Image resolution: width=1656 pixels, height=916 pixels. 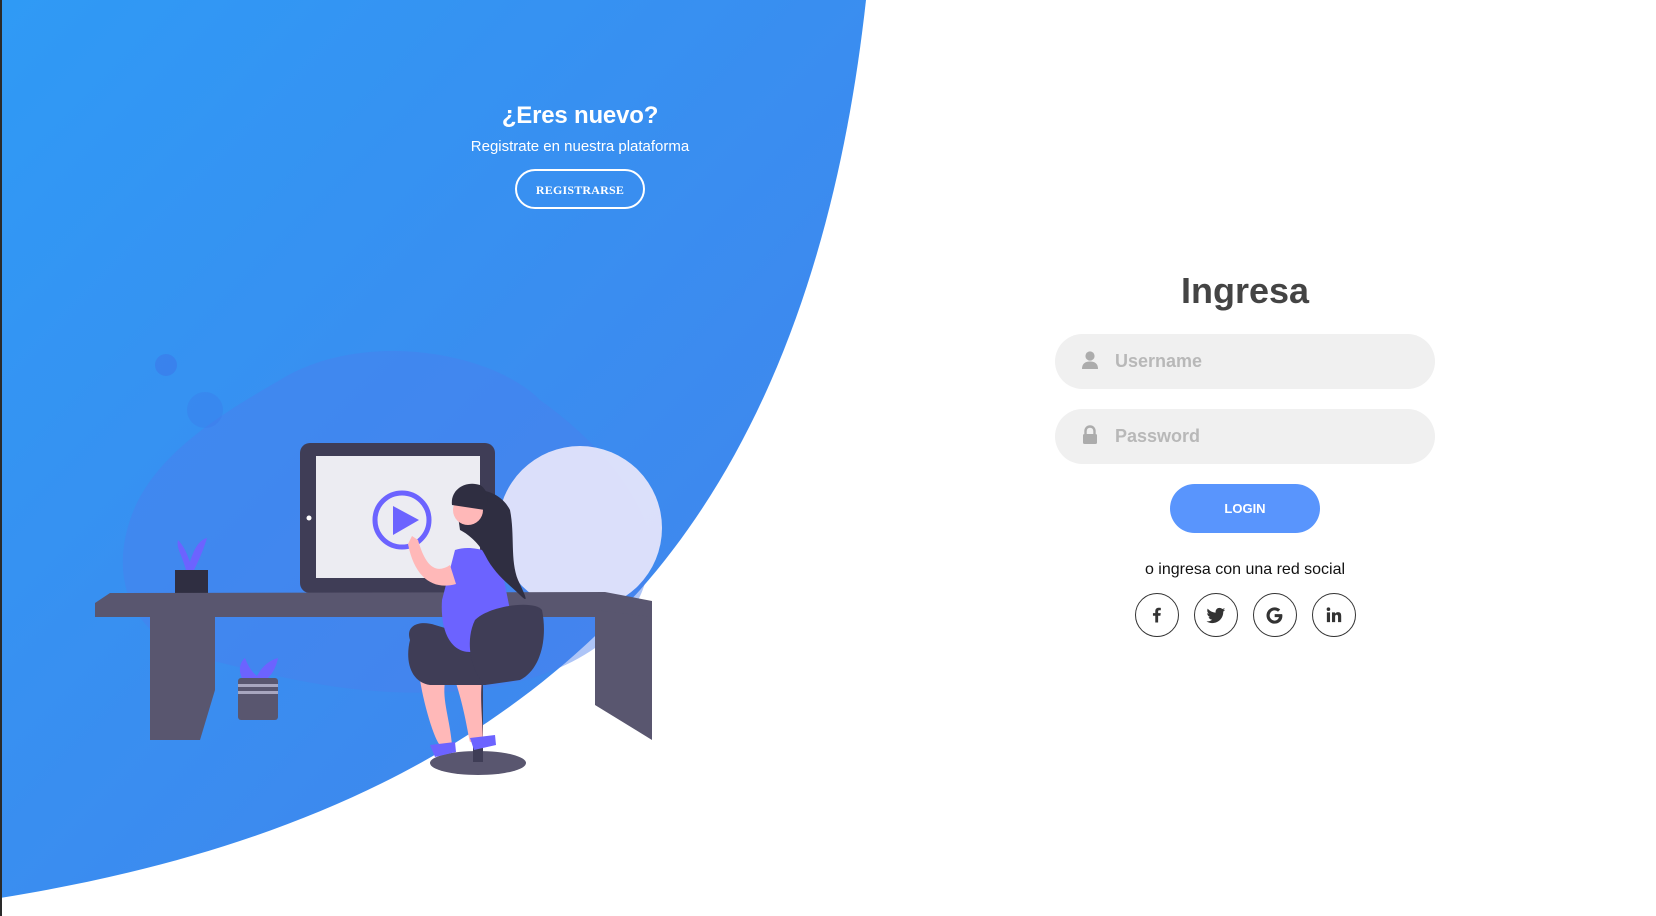 I want to click on tablet-camera, so click(x=309, y=518).